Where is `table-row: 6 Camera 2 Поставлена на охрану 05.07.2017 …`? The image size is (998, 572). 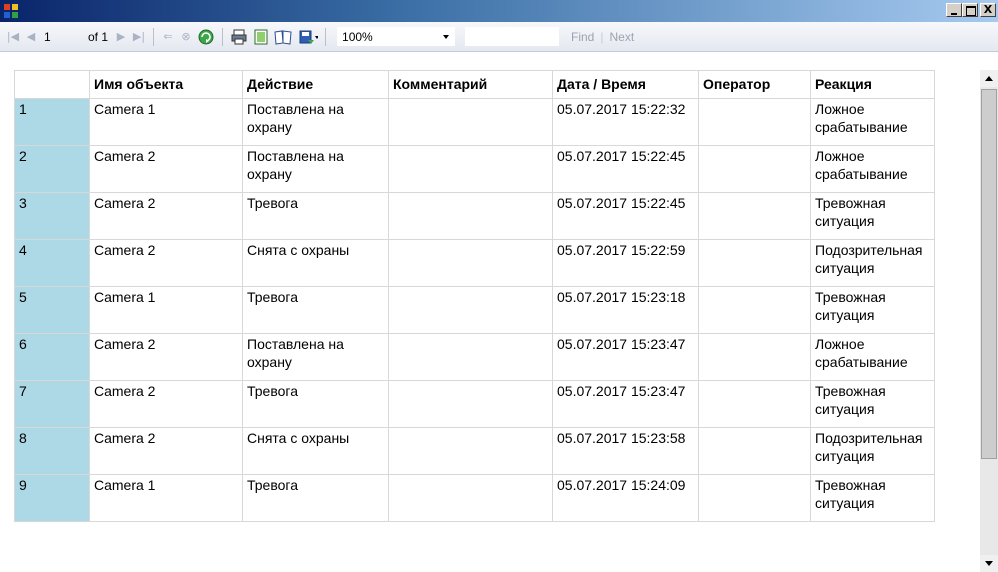
table-row: 6 Camera 2 Поставлена на охрану 05.07.2017 … is located at coordinates (474, 357).